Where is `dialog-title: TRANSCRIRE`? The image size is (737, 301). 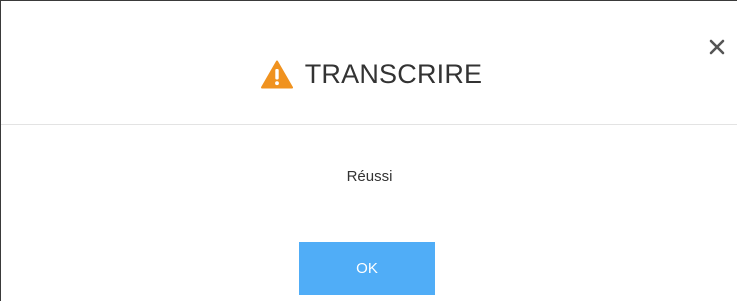
dialog-title: TRANSCRIRE is located at coordinates (393, 73).